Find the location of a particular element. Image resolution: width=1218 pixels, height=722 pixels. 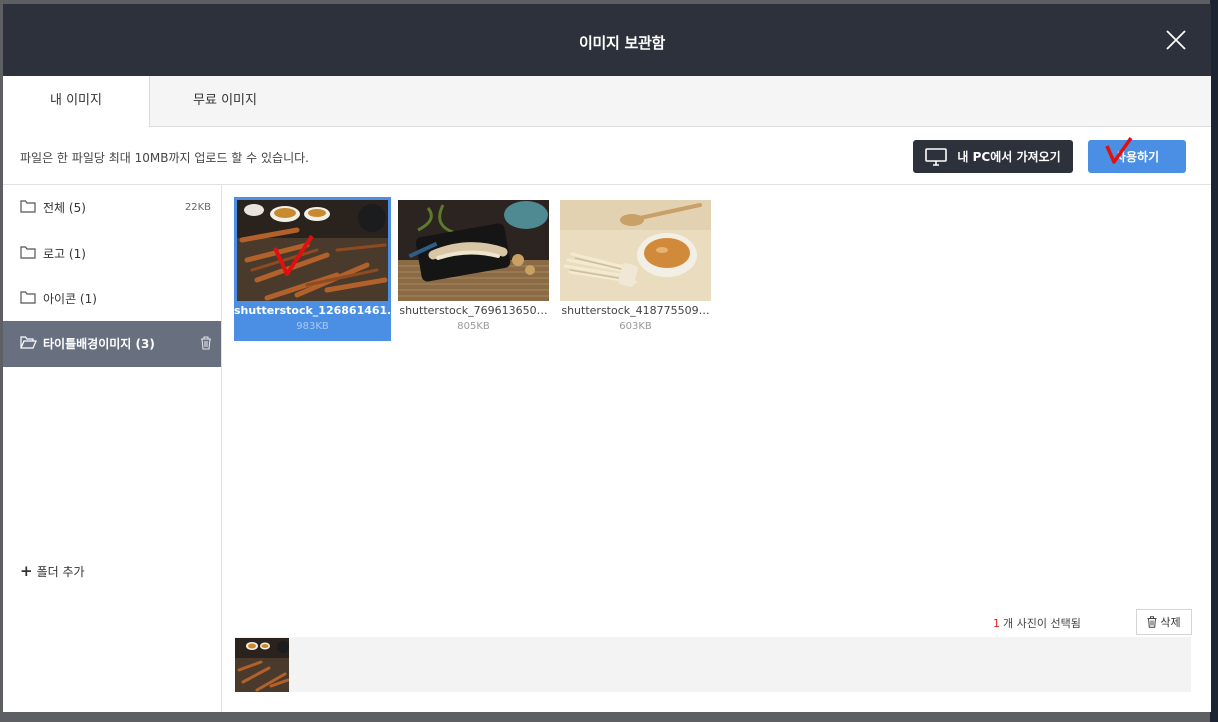

image-card: shutterstock_418775509… 603KB is located at coordinates (635, 269).